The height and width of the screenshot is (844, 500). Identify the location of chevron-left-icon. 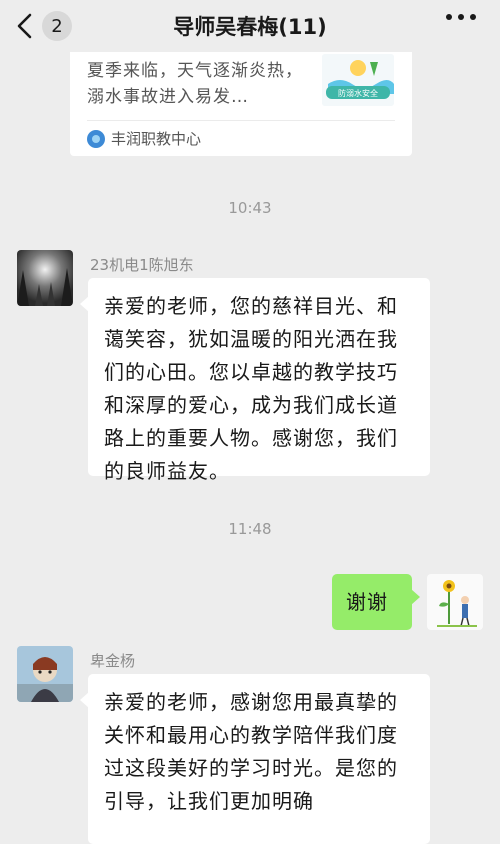
(24, 26).